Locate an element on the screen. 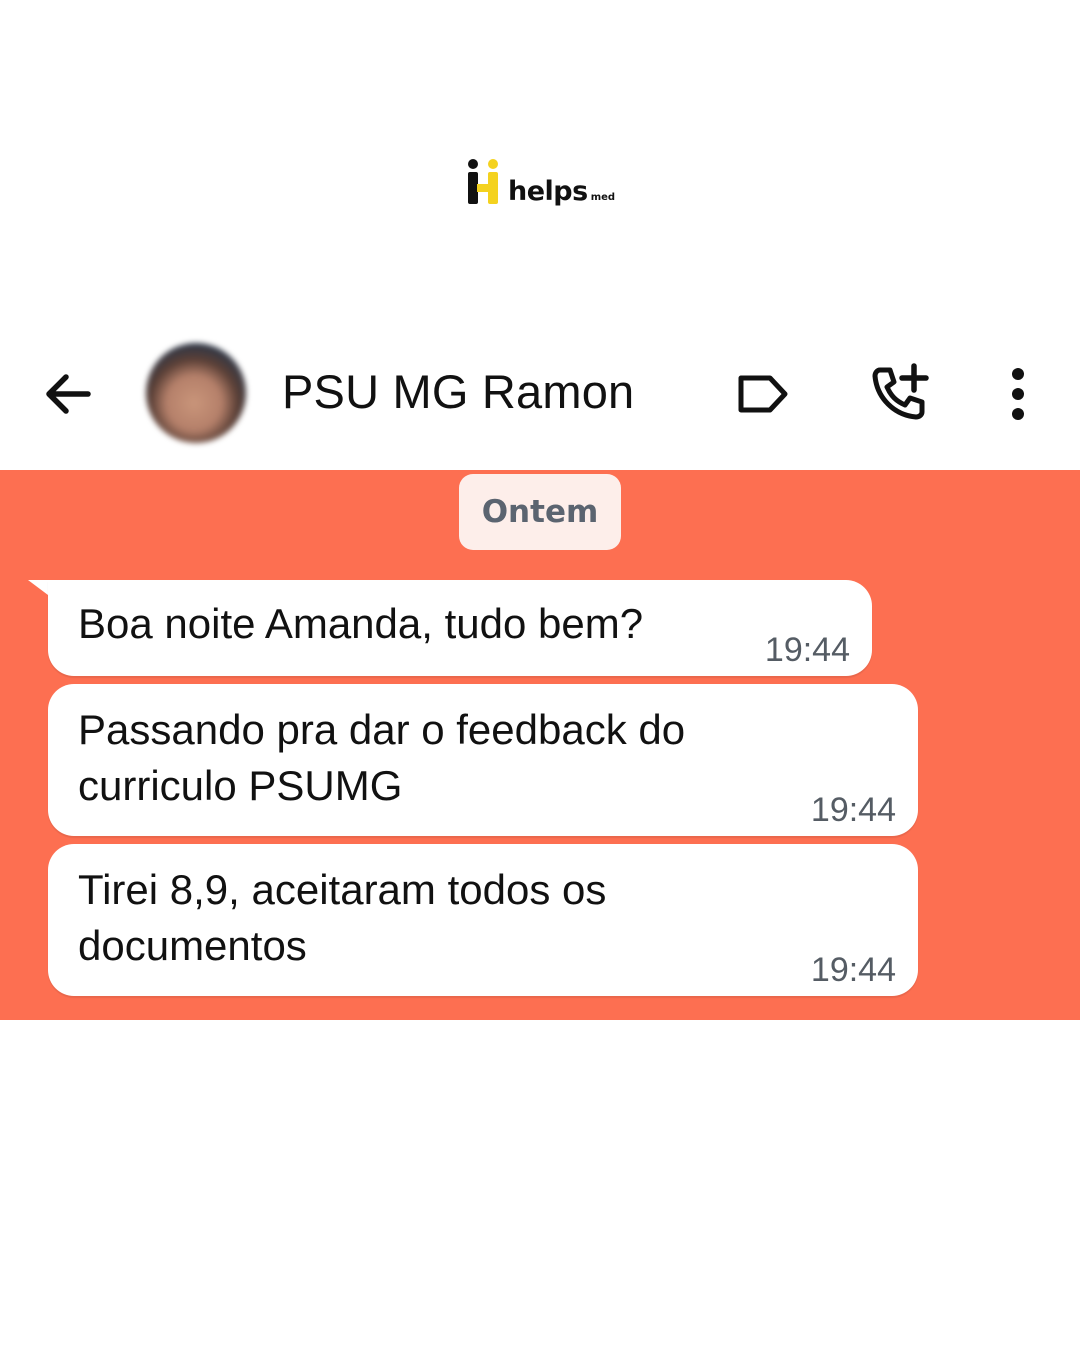  message-bubble: Boa noite Amanda, tudo bem? 19:44 is located at coordinates (460, 628).